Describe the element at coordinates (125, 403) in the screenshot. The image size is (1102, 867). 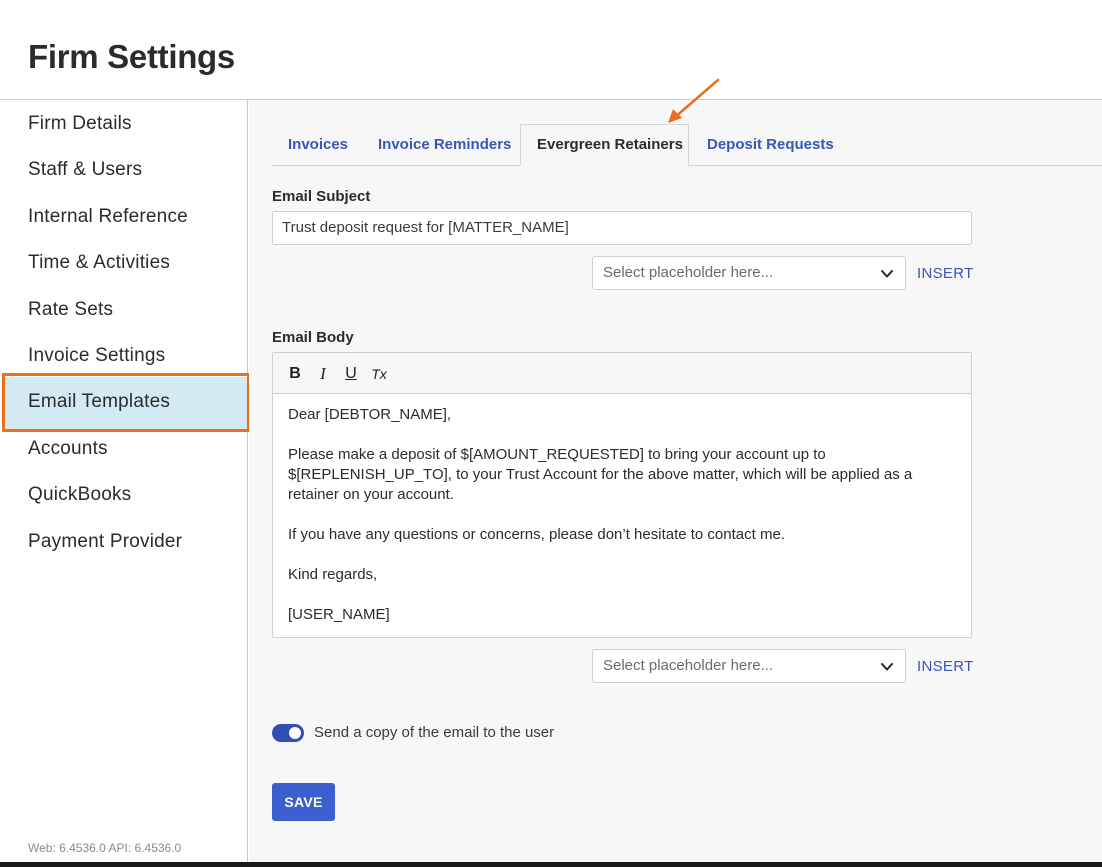
I see `sidebar-item-email-templates: Email Templates` at that location.